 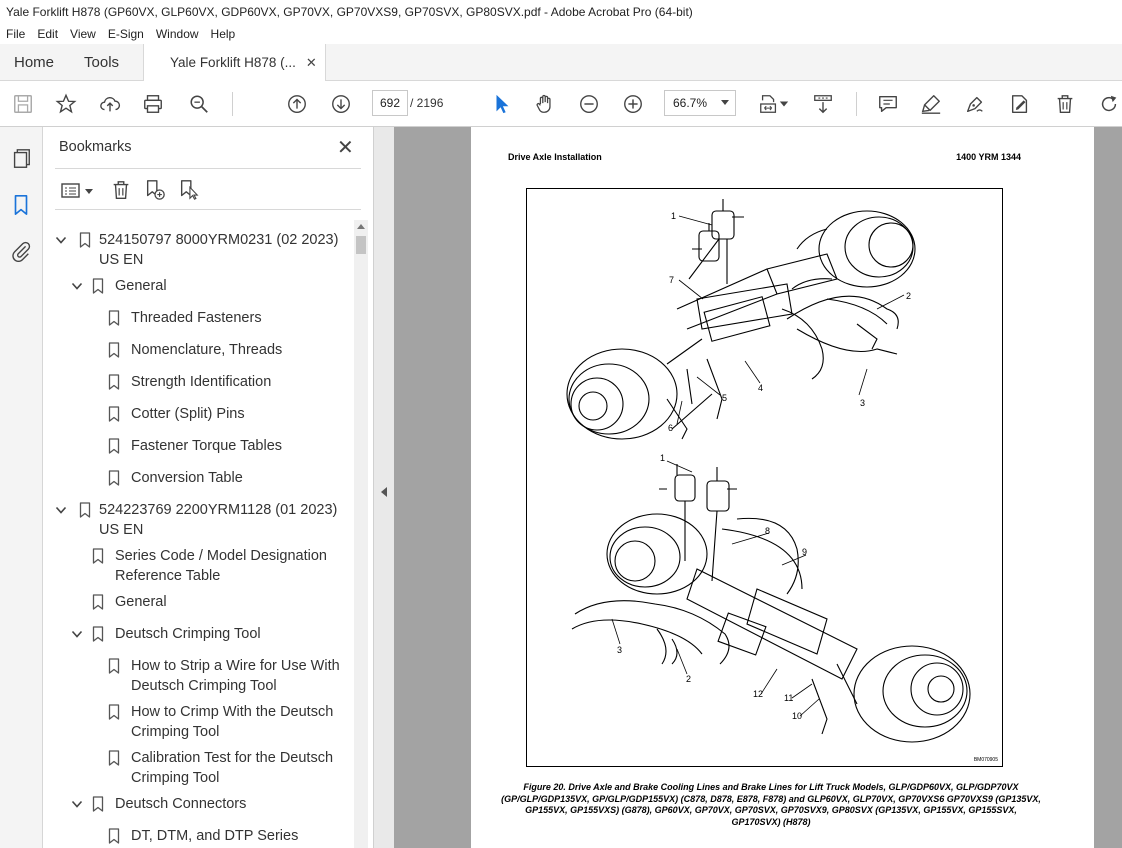 What do you see at coordinates (670, 428) in the screenshot?
I see `callout-label: 6` at bounding box center [670, 428].